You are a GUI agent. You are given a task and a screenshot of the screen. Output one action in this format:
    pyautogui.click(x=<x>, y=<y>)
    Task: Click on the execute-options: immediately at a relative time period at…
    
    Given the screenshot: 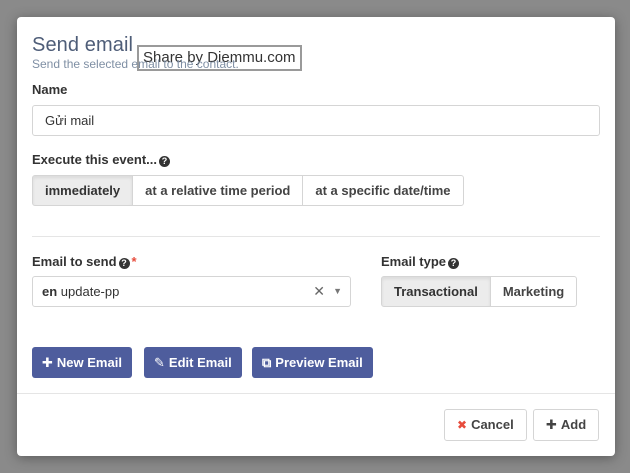 What is the action you would take?
    pyautogui.click(x=248, y=190)
    